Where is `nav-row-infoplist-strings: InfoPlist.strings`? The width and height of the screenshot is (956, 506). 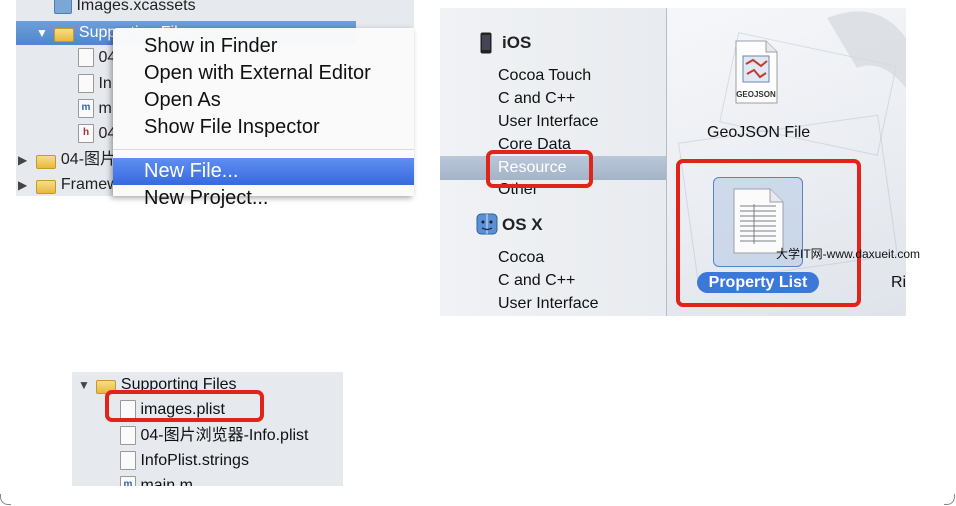
nav-row-infoplist-strings: InfoPlist.strings is located at coordinates (184, 460).